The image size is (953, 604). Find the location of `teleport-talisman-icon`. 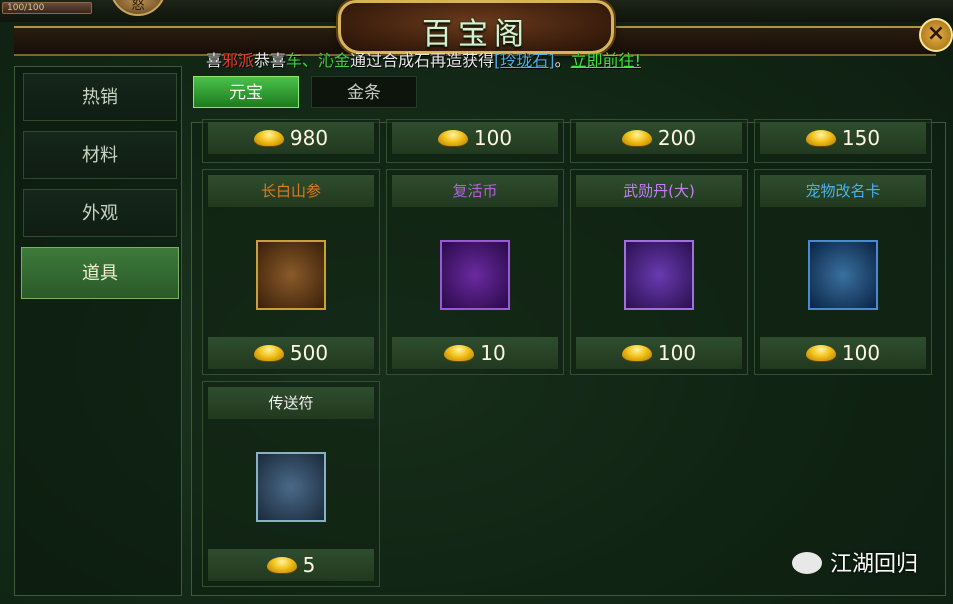

teleport-talisman-icon is located at coordinates (291, 487).